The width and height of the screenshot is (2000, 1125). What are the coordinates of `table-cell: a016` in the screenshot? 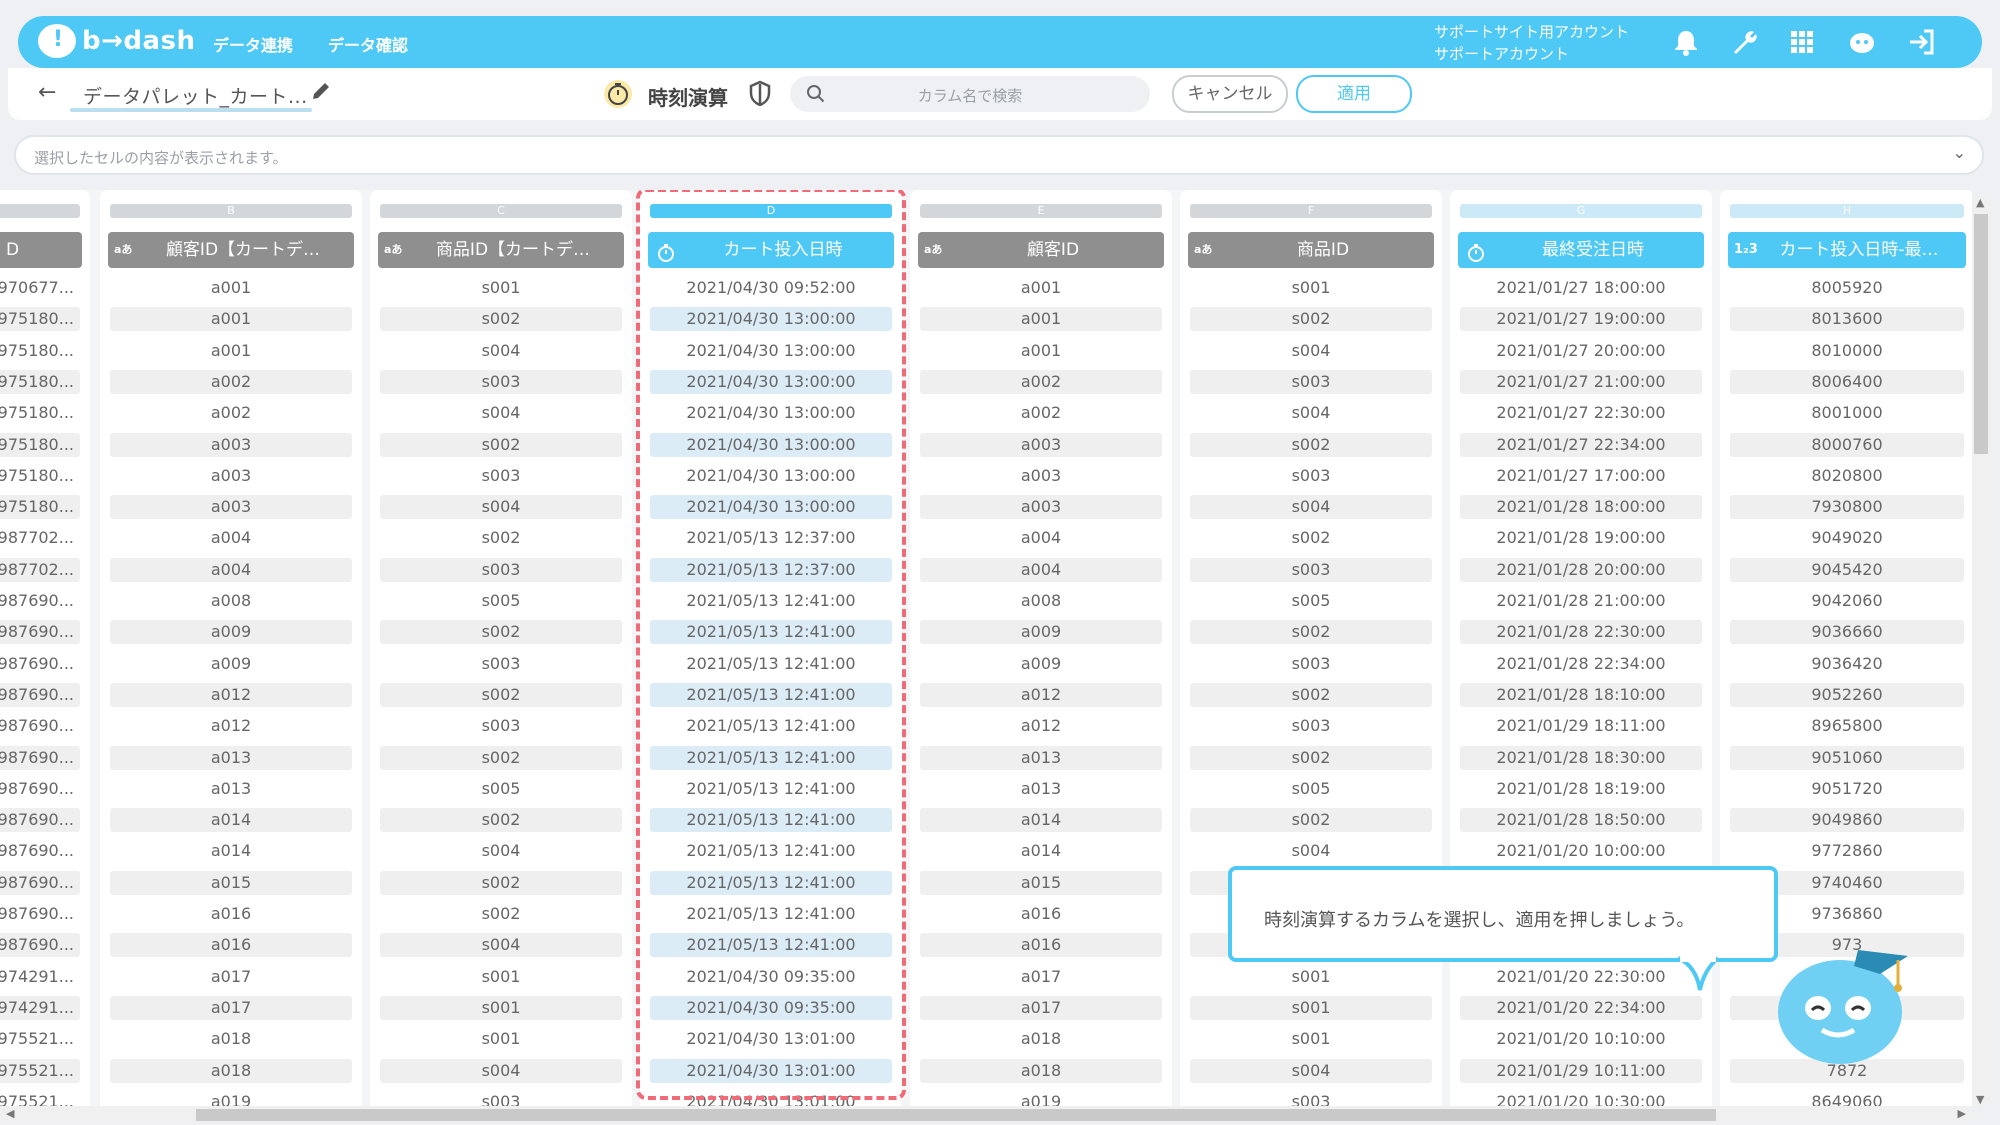 It's located at (231, 914).